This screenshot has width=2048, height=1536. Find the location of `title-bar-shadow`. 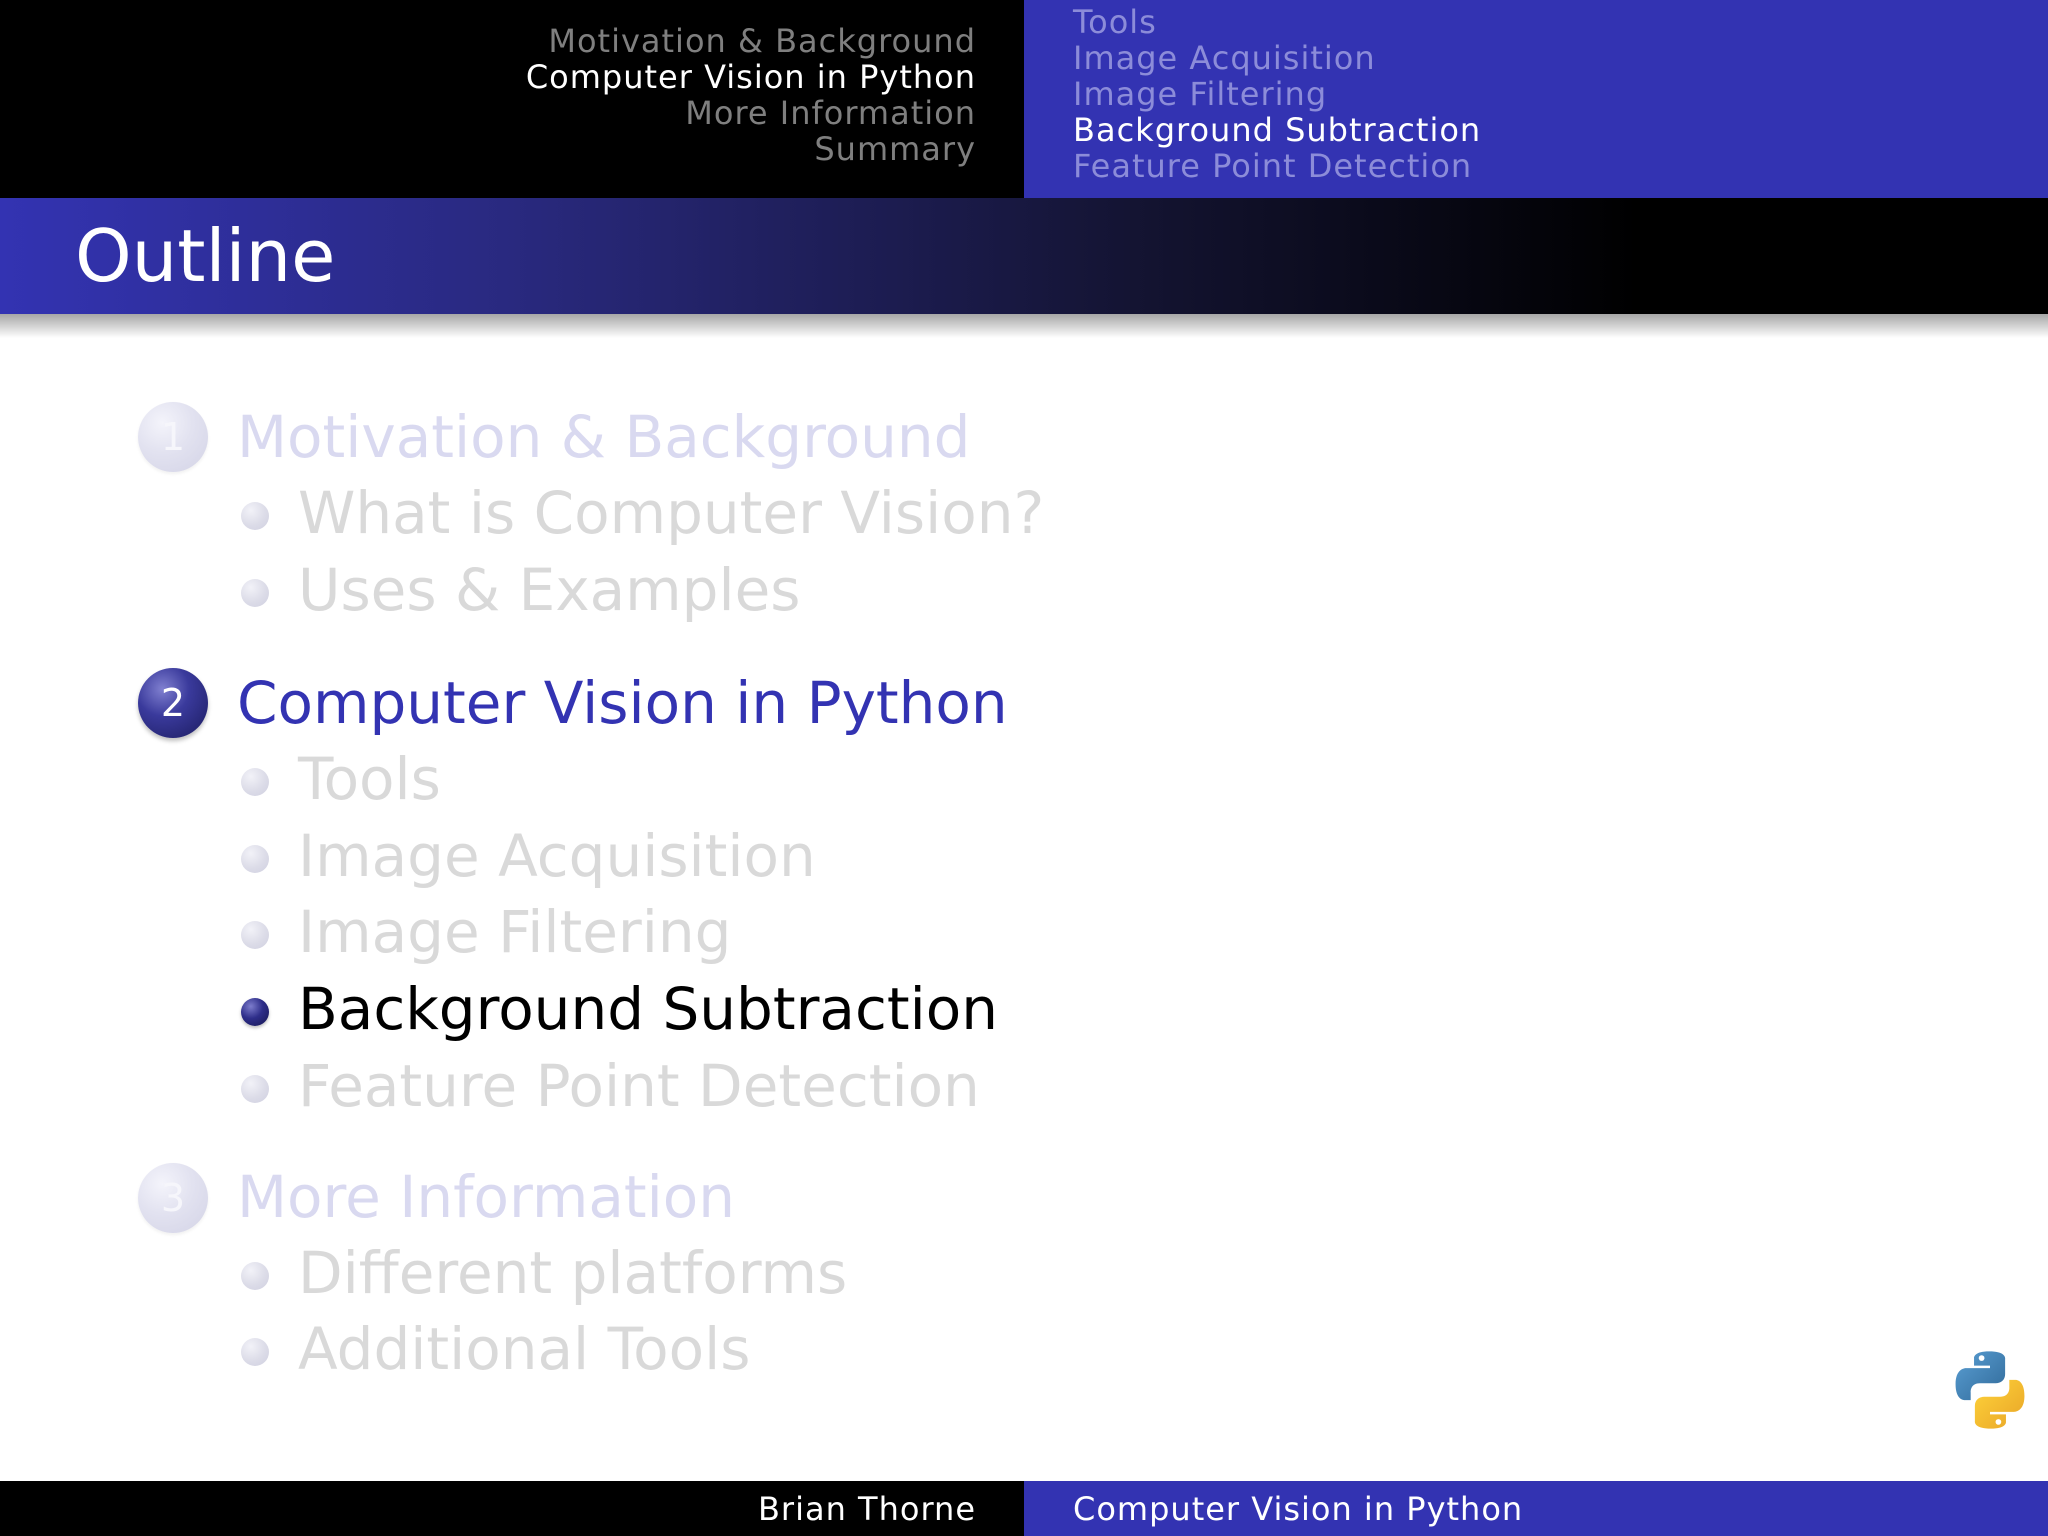

title-bar-shadow is located at coordinates (1024, 326).